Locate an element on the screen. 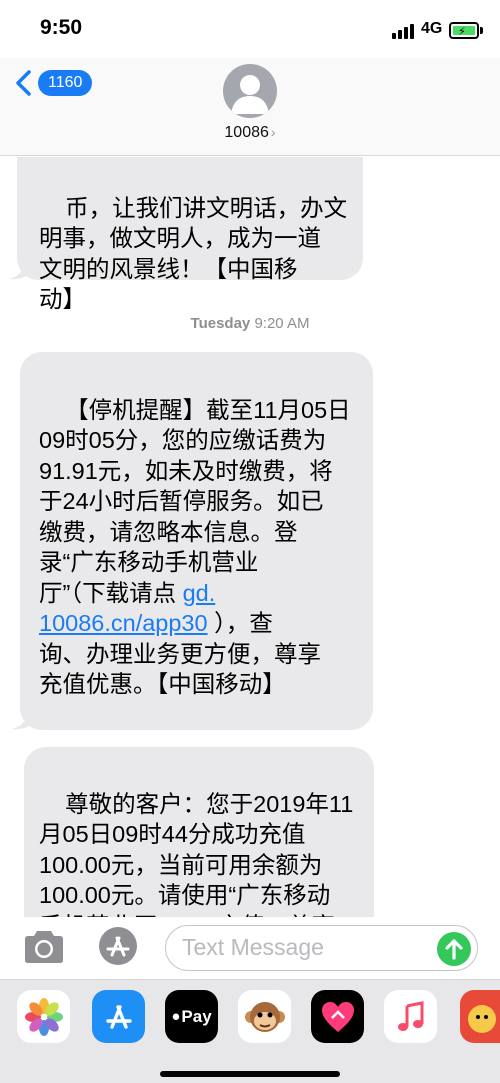 The image size is (500, 1083). timestamp: Tuesday 9:20 AM is located at coordinates (250, 323).